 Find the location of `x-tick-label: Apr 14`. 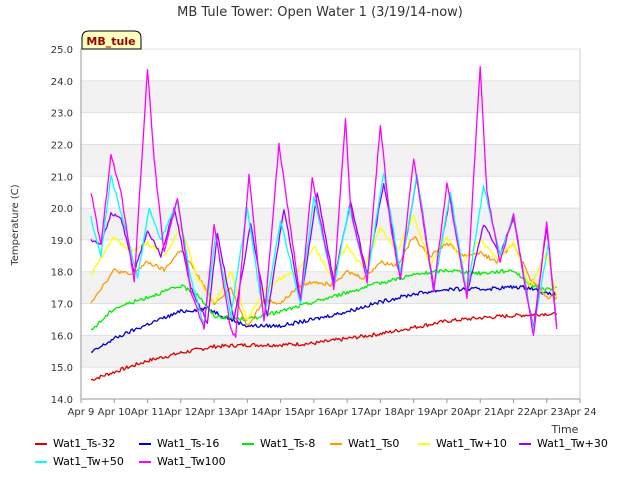

x-tick-label: Apr 14 is located at coordinates (247, 412).